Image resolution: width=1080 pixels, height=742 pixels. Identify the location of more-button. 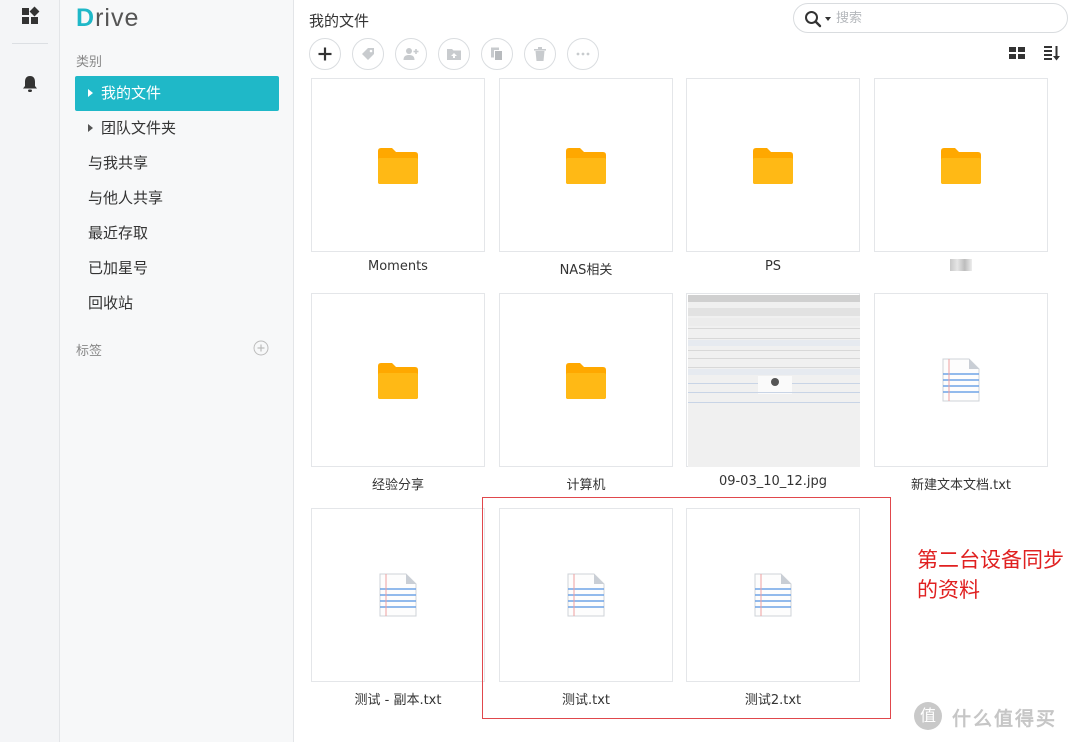
(583, 54).